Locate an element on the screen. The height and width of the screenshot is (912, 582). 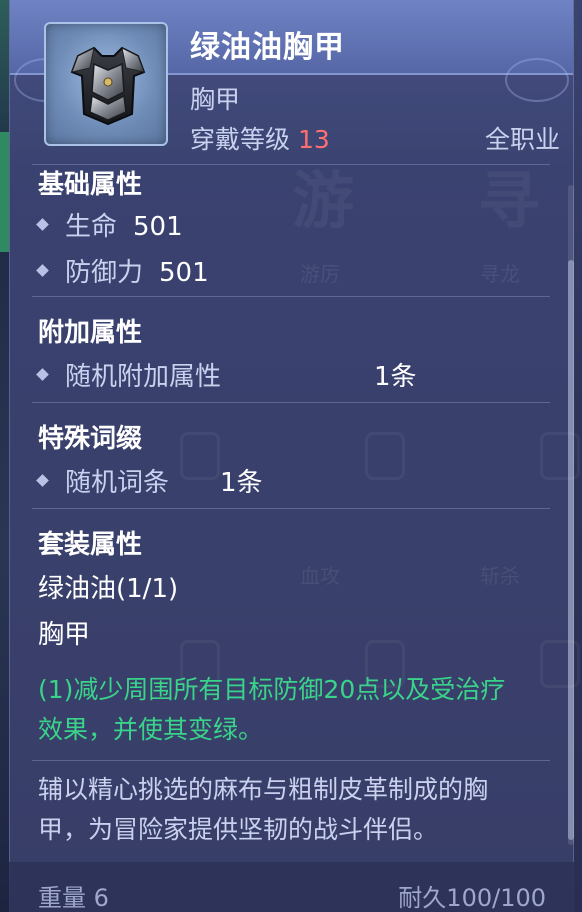
attr-row: 随机附加属性 1条 is located at coordinates (297, 374).